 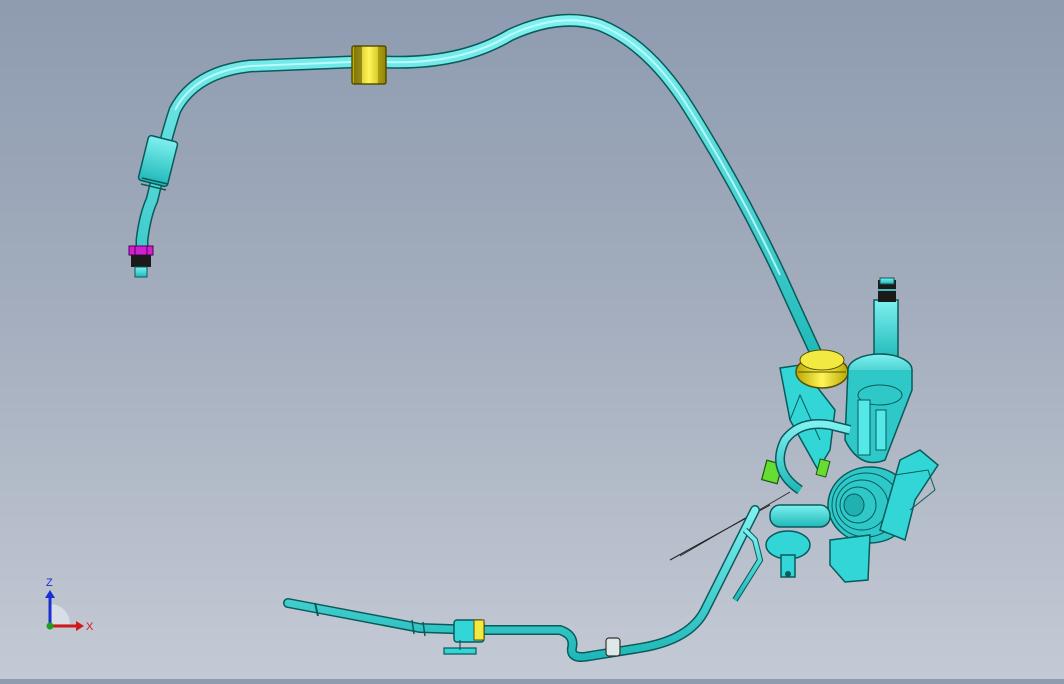 I want to click on orientation-triad: Z X, so click(x=65, y=606).